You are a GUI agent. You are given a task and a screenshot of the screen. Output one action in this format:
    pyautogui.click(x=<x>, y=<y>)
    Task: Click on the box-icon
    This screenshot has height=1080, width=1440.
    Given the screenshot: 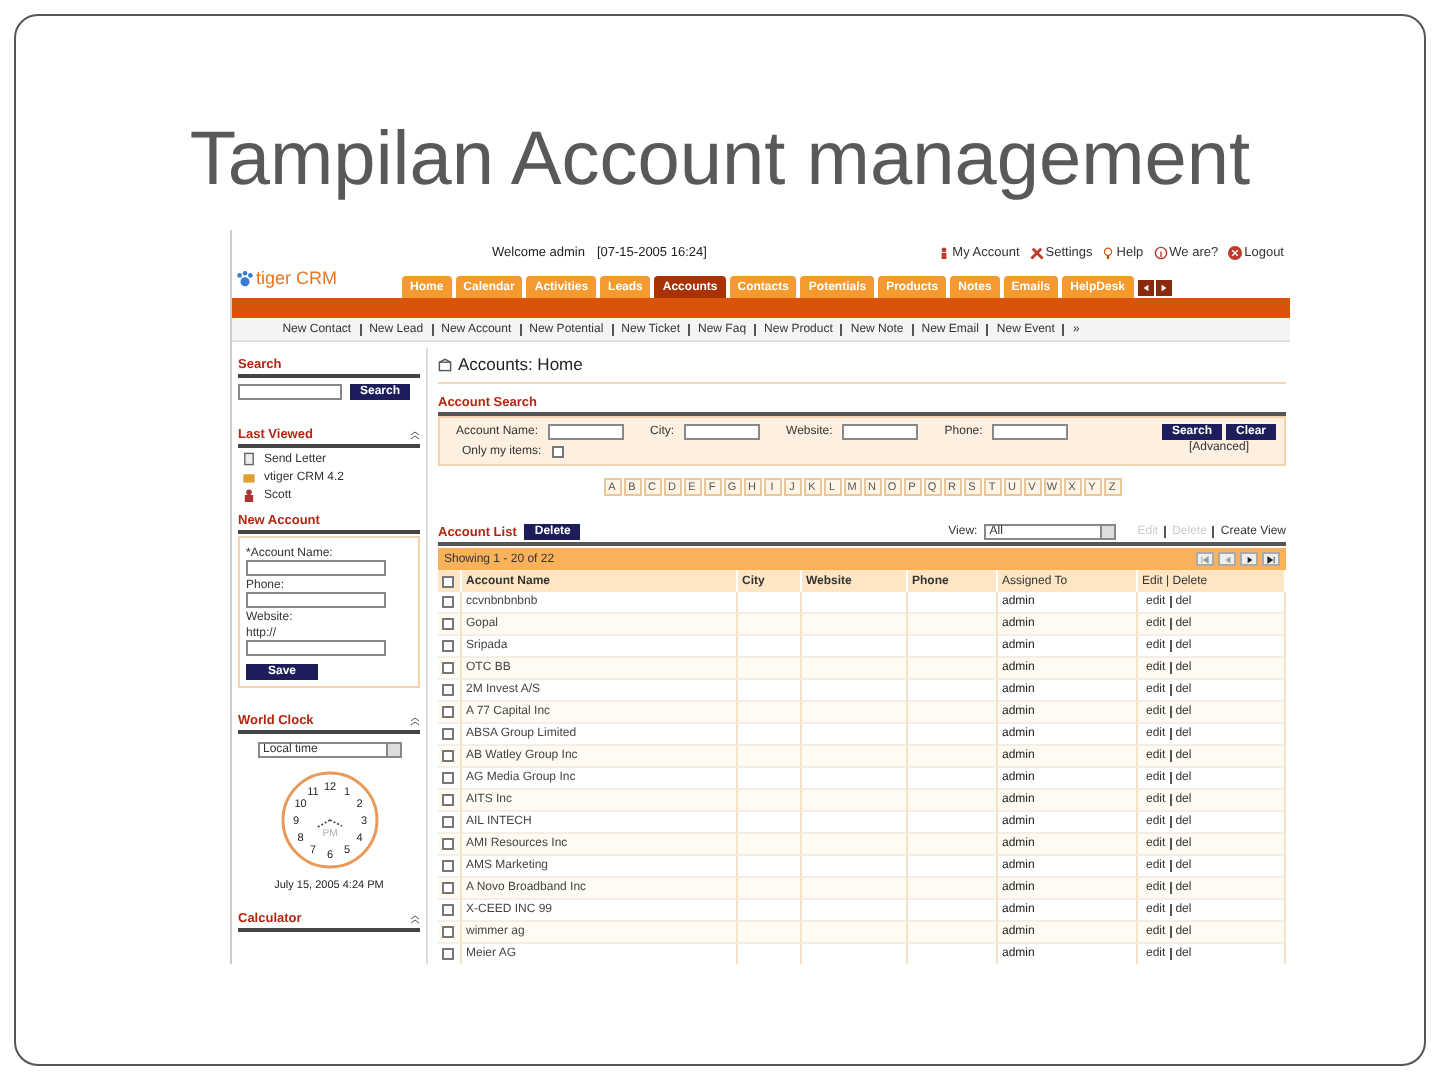 What is the action you would take?
    pyautogui.click(x=249, y=477)
    